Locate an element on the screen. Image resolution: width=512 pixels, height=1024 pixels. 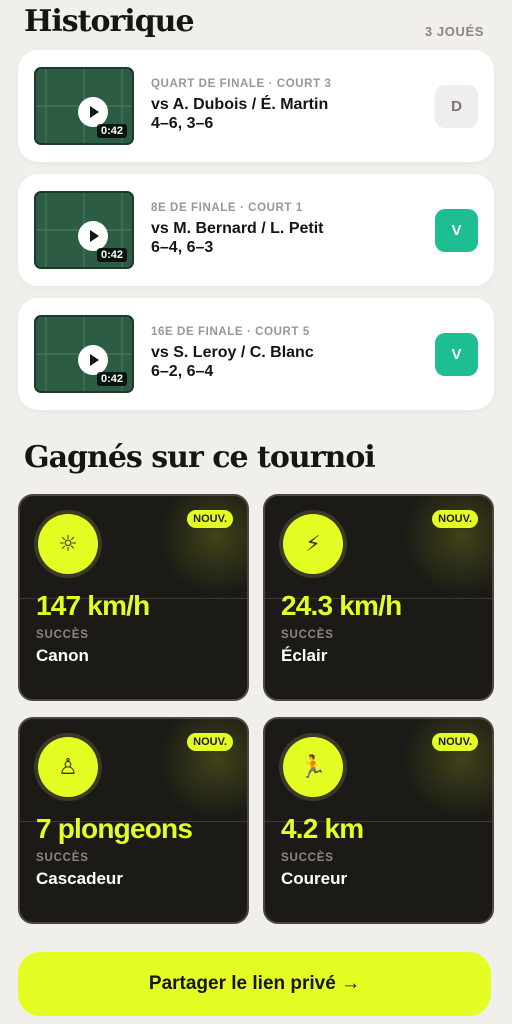
share-private-link-button: Partager le lien privé → is located at coordinates (254, 984).